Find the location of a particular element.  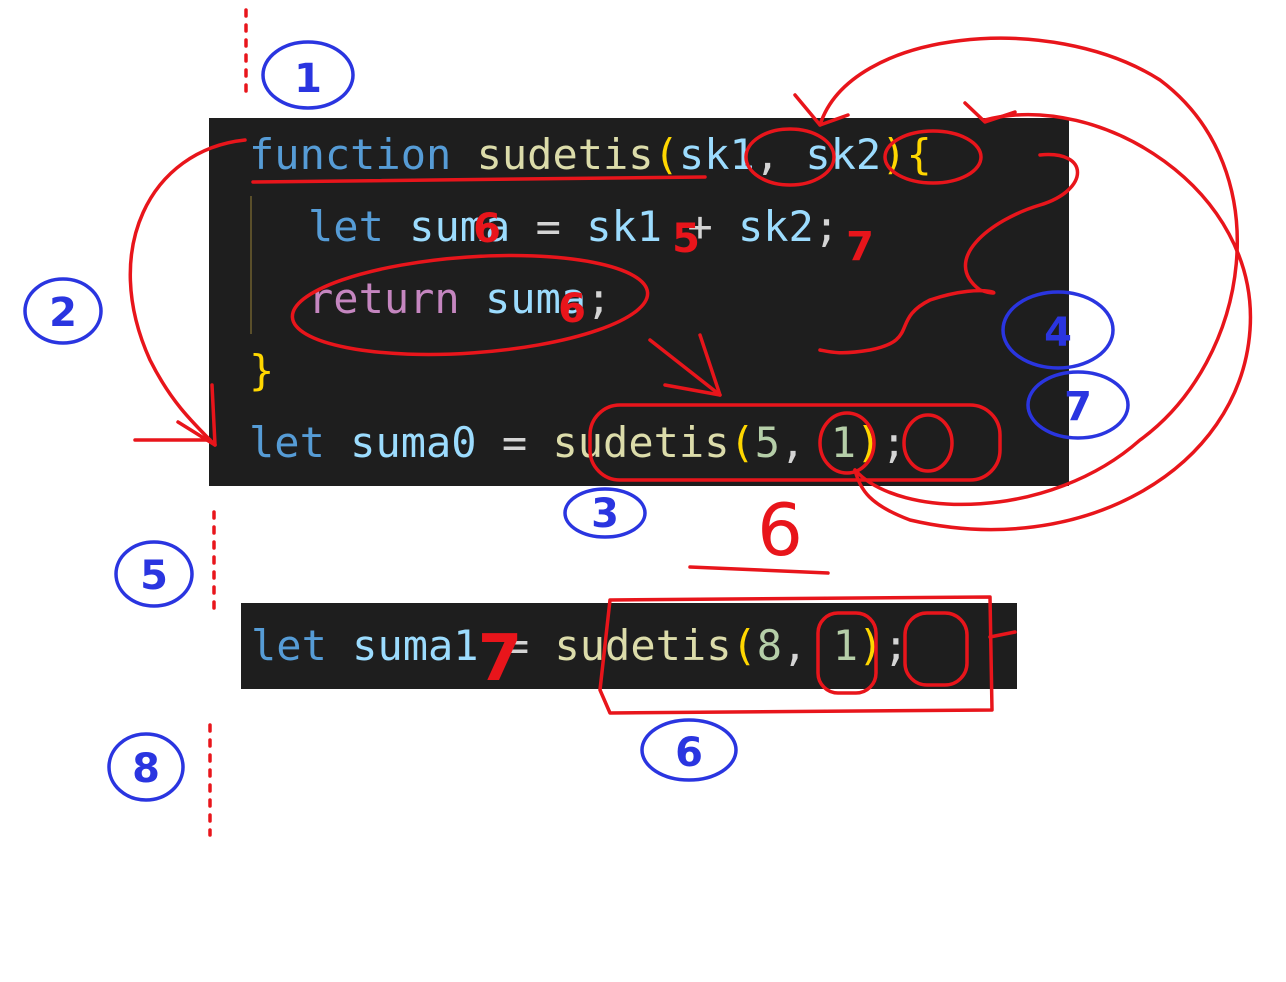

blue-label-6: 6 is located at coordinates (689, 753).